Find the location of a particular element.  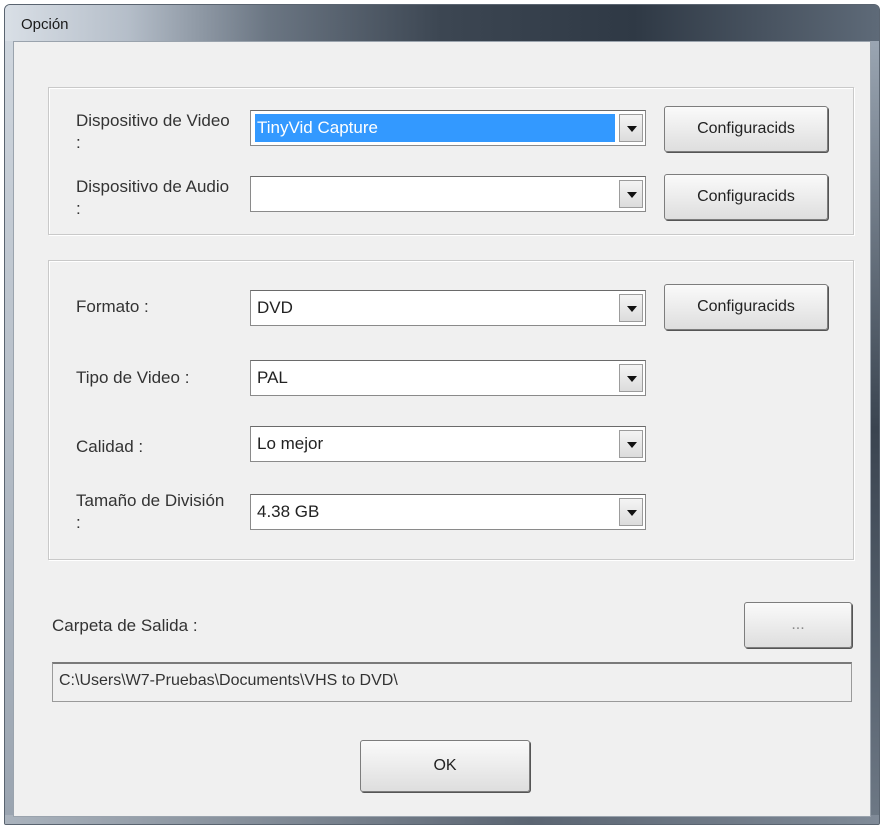

audio-config-button: Configuracids is located at coordinates (746, 197).